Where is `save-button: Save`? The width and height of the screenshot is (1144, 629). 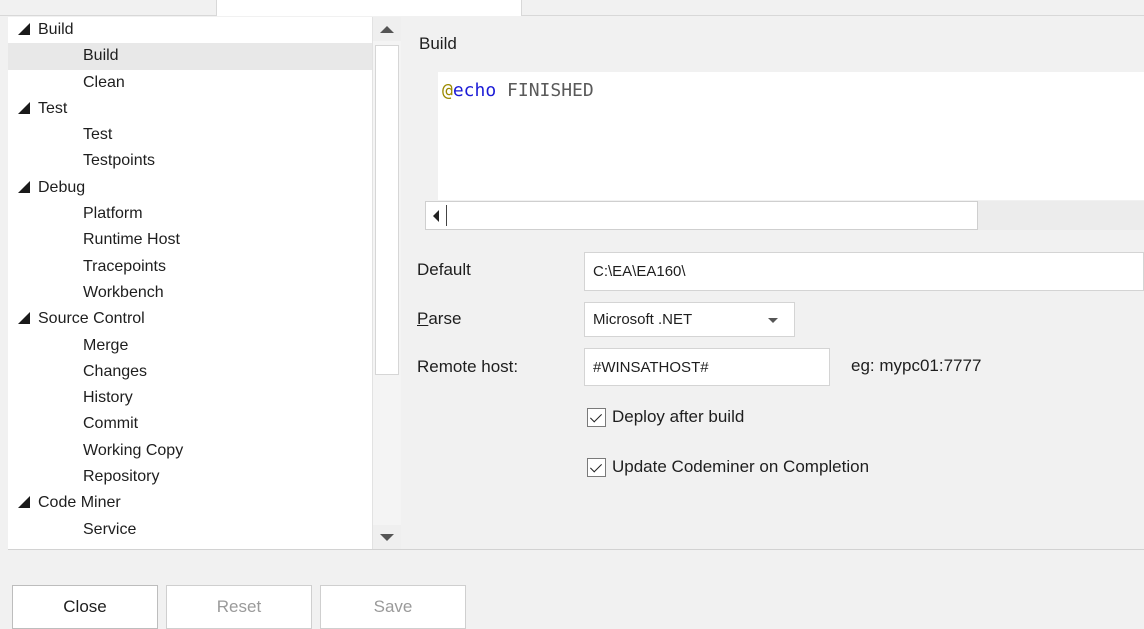
save-button: Save is located at coordinates (393, 607).